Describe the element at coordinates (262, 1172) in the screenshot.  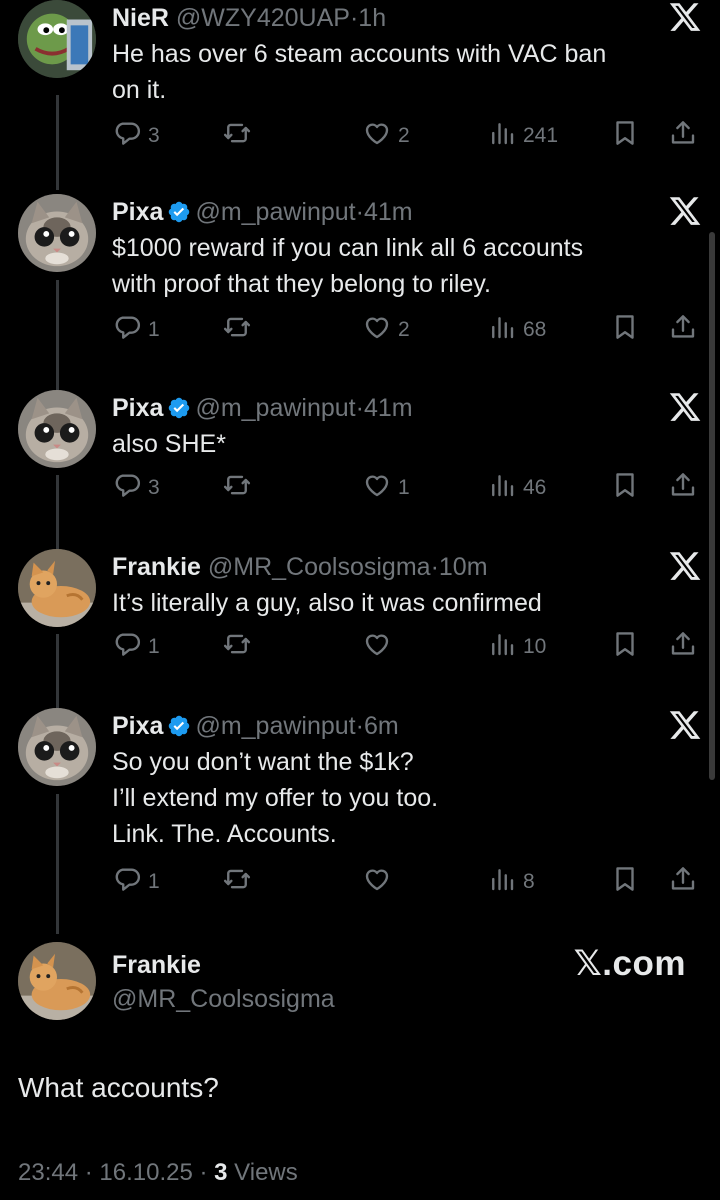
I see `views-label: Views` at that location.